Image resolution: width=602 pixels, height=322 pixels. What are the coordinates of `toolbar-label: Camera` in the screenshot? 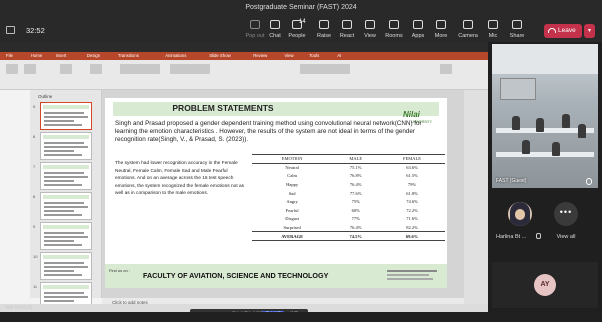 It's located at (468, 36).